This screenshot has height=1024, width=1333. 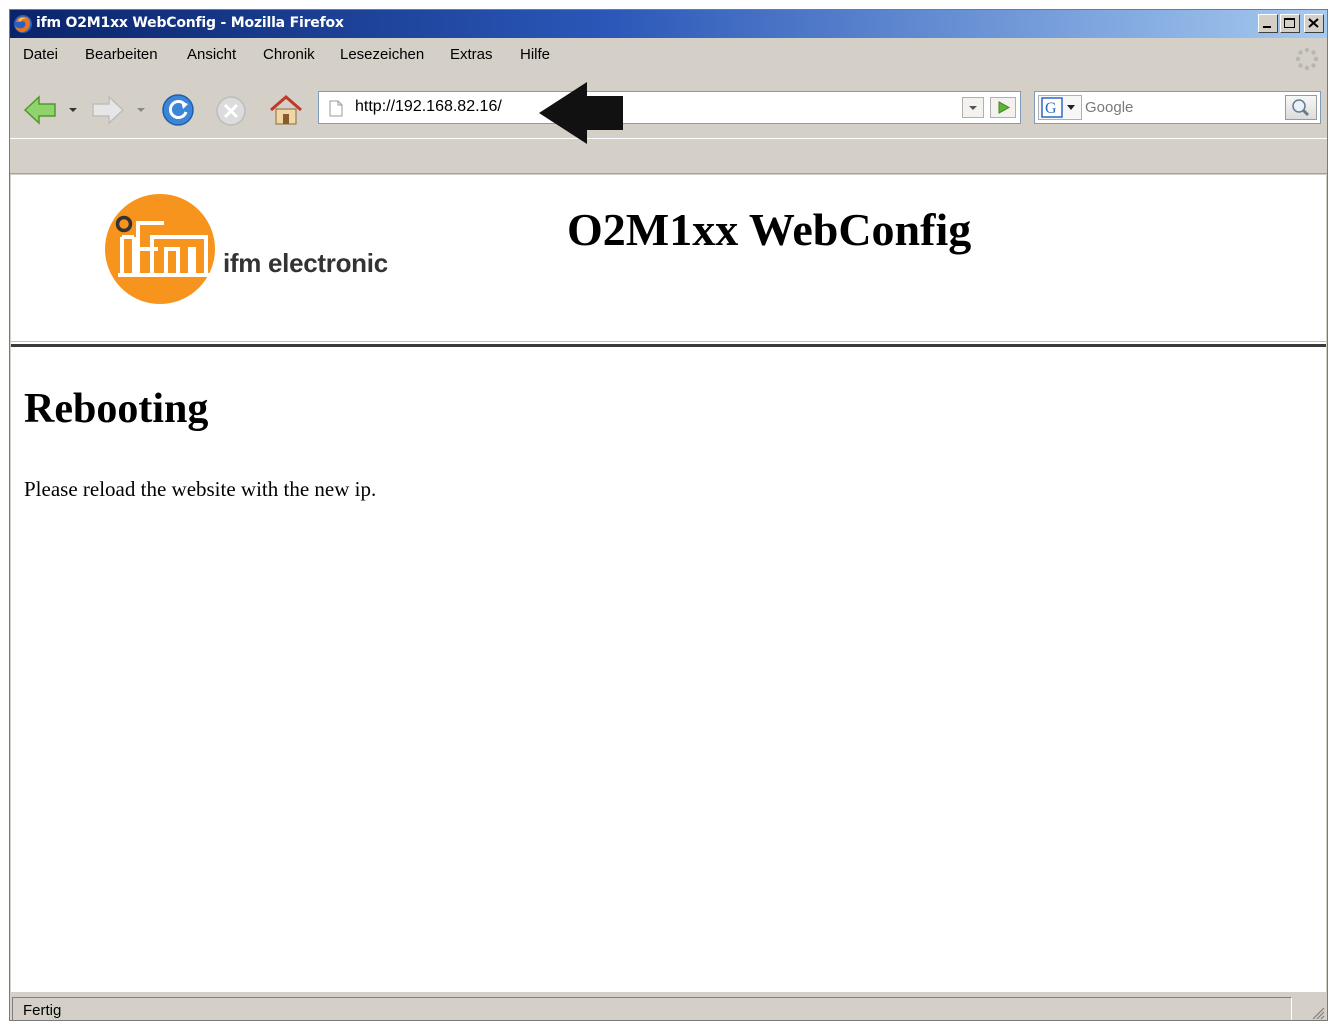 What do you see at coordinates (1317, 1012) in the screenshot?
I see `resize-grip-icon` at bounding box center [1317, 1012].